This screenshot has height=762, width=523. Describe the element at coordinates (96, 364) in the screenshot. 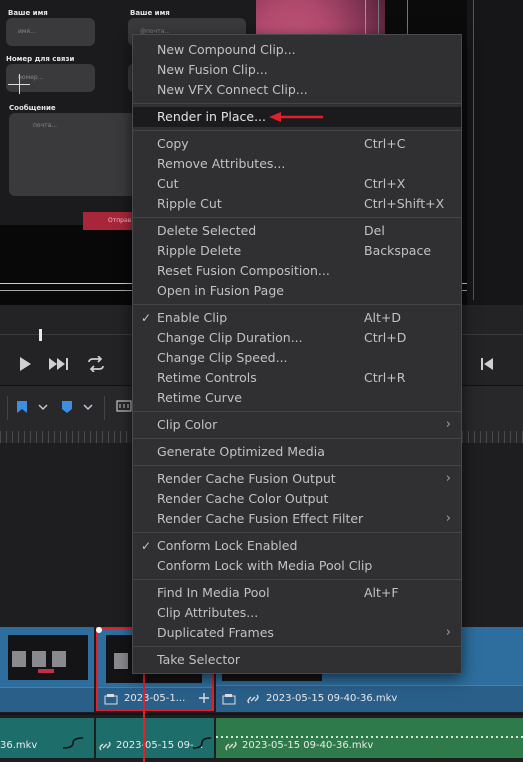

I see `loop-icon` at that location.